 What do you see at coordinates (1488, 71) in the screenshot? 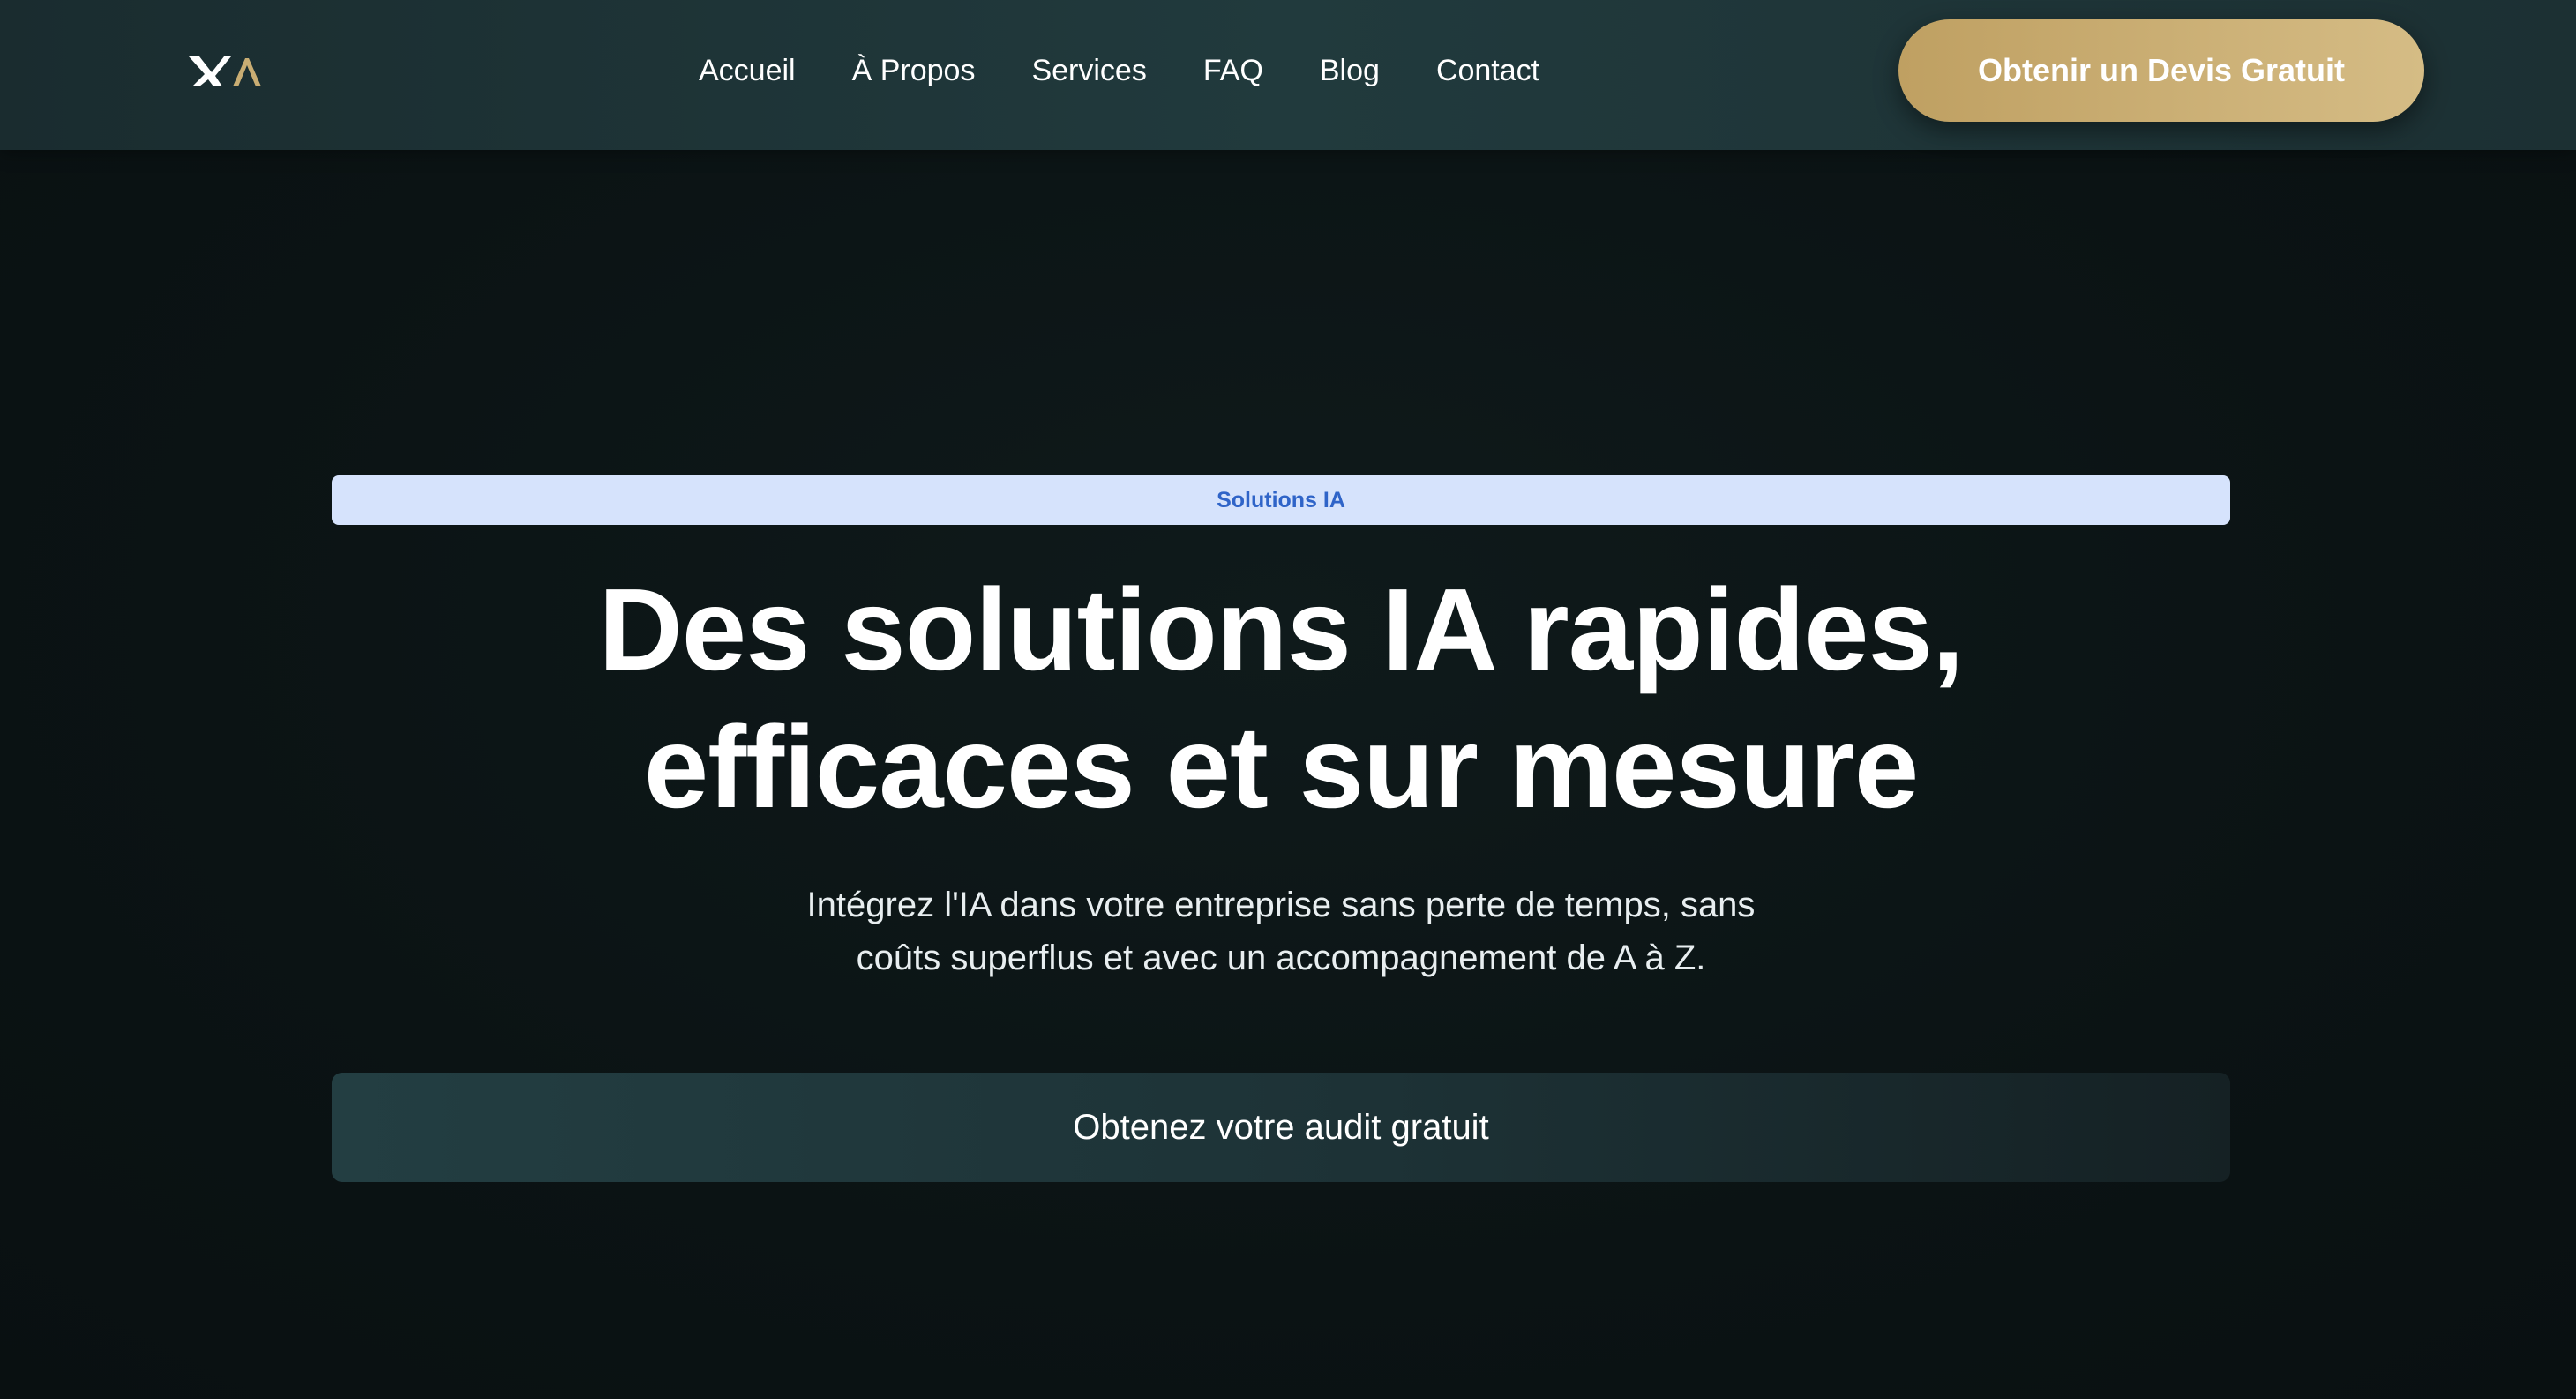
I see `nav-item-contact: Contact` at bounding box center [1488, 71].